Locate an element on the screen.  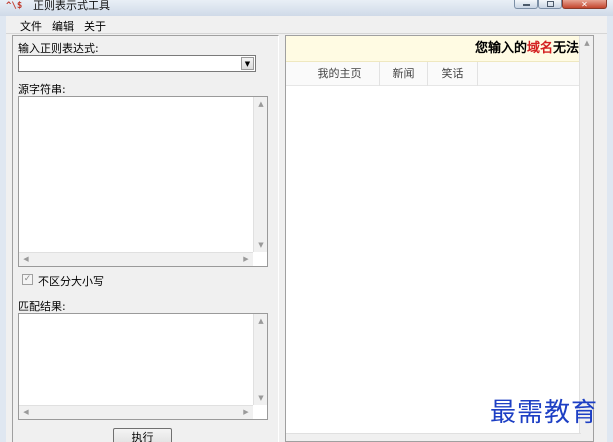
tab-news: 新闻 is located at coordinates (404, 74).